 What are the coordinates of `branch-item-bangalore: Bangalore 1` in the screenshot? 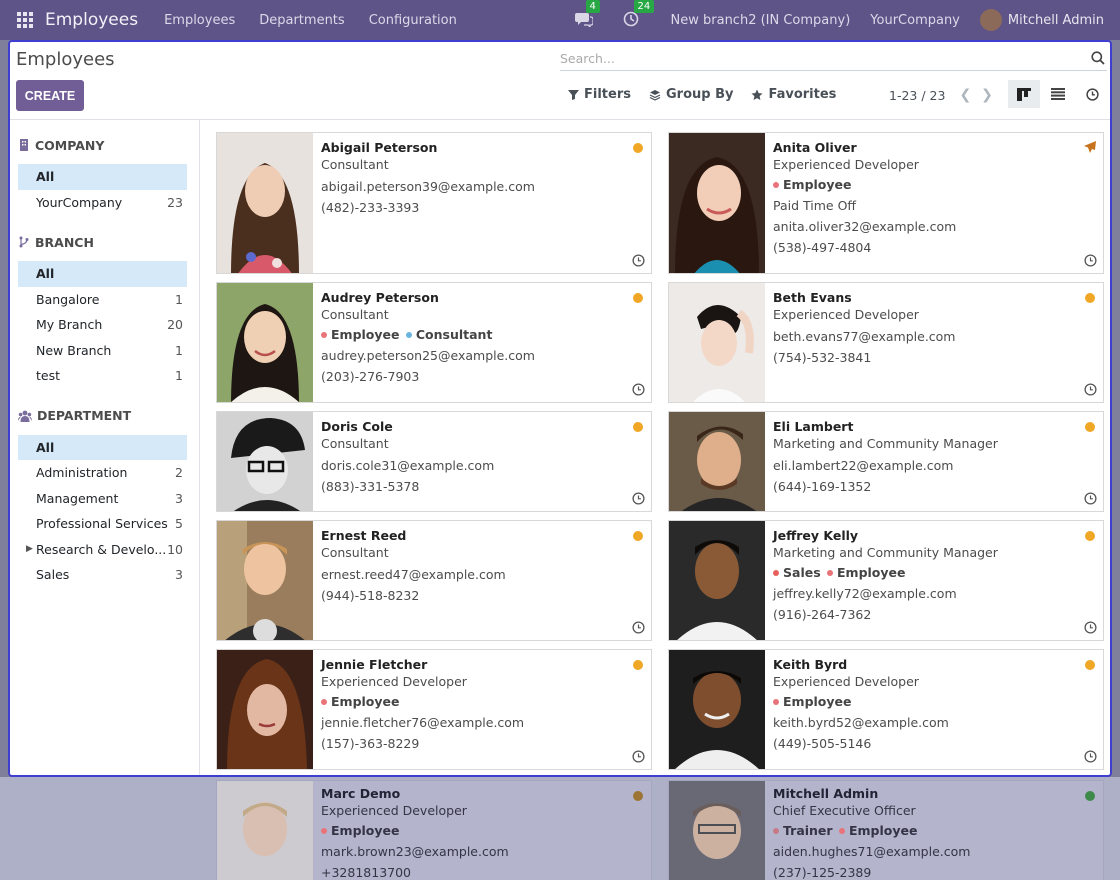 It's located at (102, 300).